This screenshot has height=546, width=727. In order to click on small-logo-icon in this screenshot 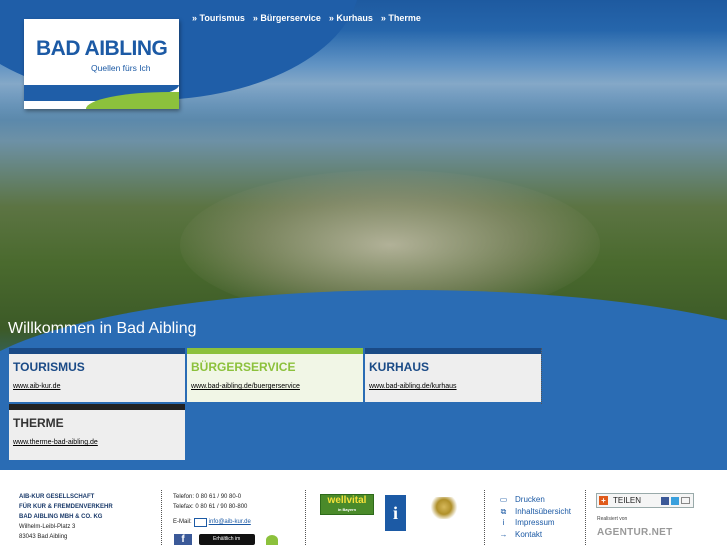, I will do `click(272, 540)`.